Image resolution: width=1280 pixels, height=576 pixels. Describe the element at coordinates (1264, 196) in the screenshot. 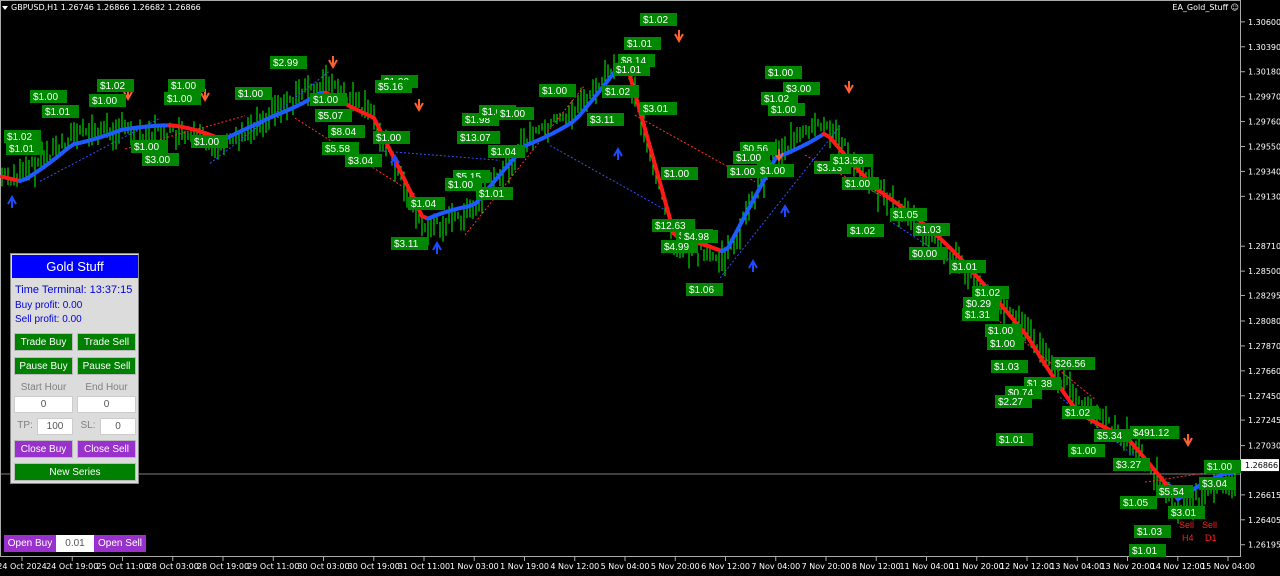

I see `price-tick-label: 1.29130` at that location.